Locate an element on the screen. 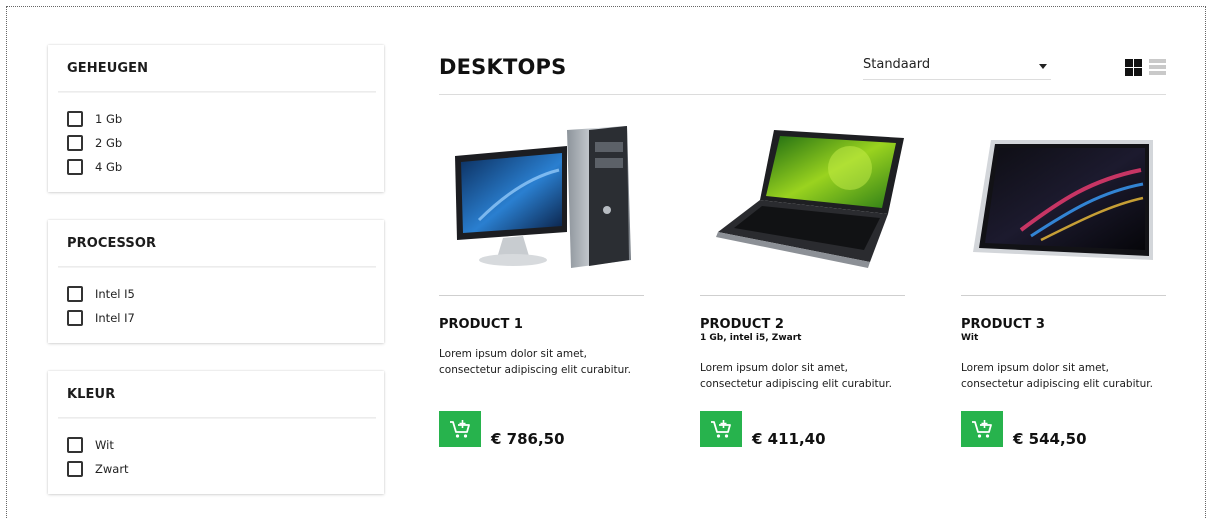 The image size is (1209, 519). filter-option-label: 2 Gb is located at coordinates (109, 143).